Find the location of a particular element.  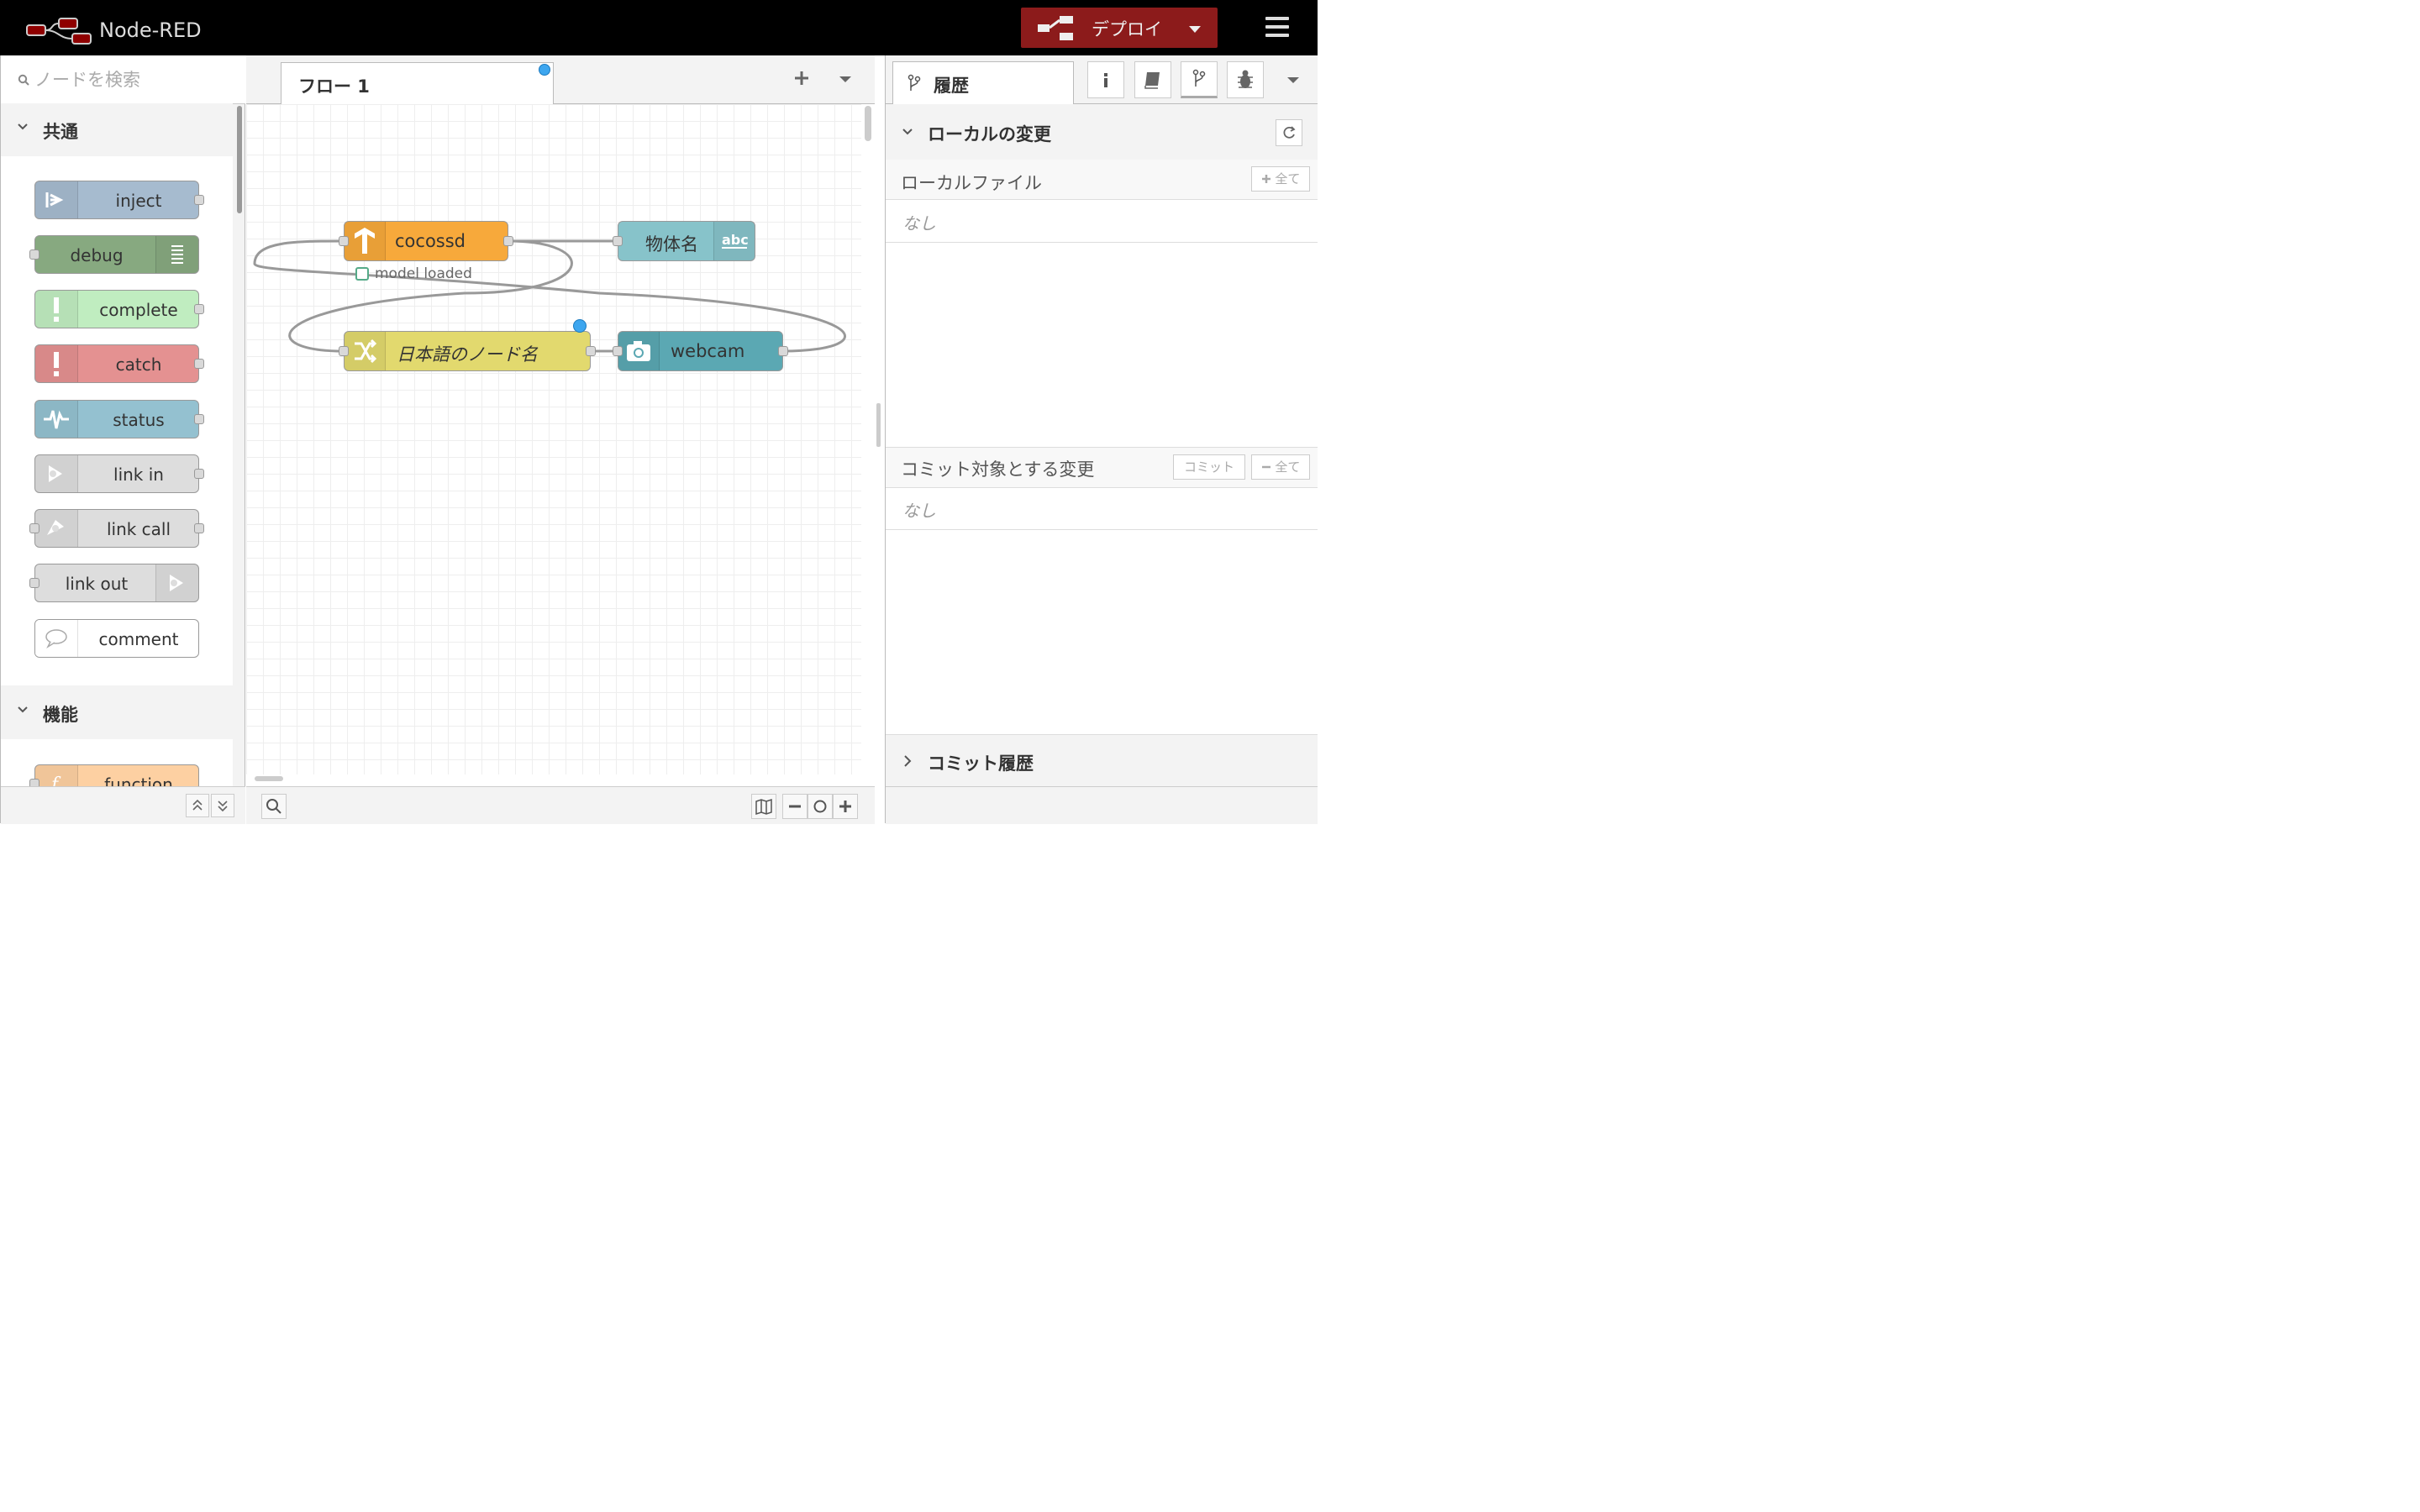

palette-node-function: f function is located at coordinates (114, 775).